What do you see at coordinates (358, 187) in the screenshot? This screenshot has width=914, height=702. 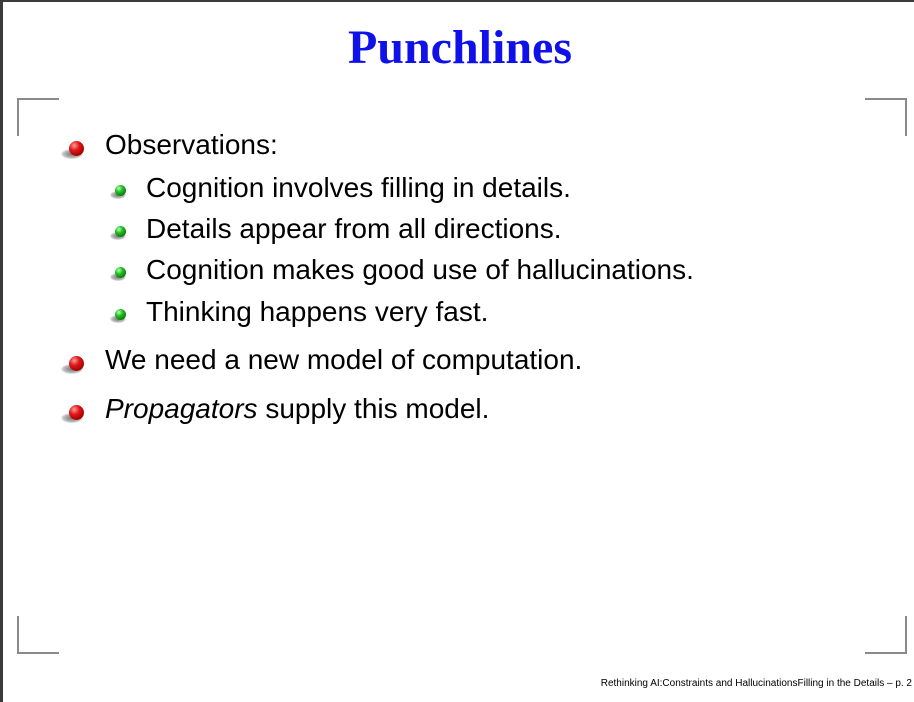 I see `sub-item-cognition-filling: Cognition involves filling in details.` at bounding box center [358, 187].